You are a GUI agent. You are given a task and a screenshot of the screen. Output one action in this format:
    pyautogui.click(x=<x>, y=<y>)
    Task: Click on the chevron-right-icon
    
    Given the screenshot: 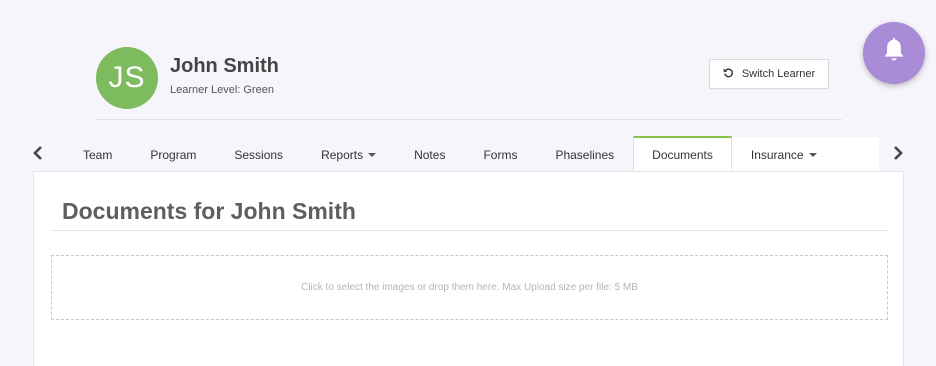 What is the action you would take?
    pyautogui.click(x=898, y=155)
    